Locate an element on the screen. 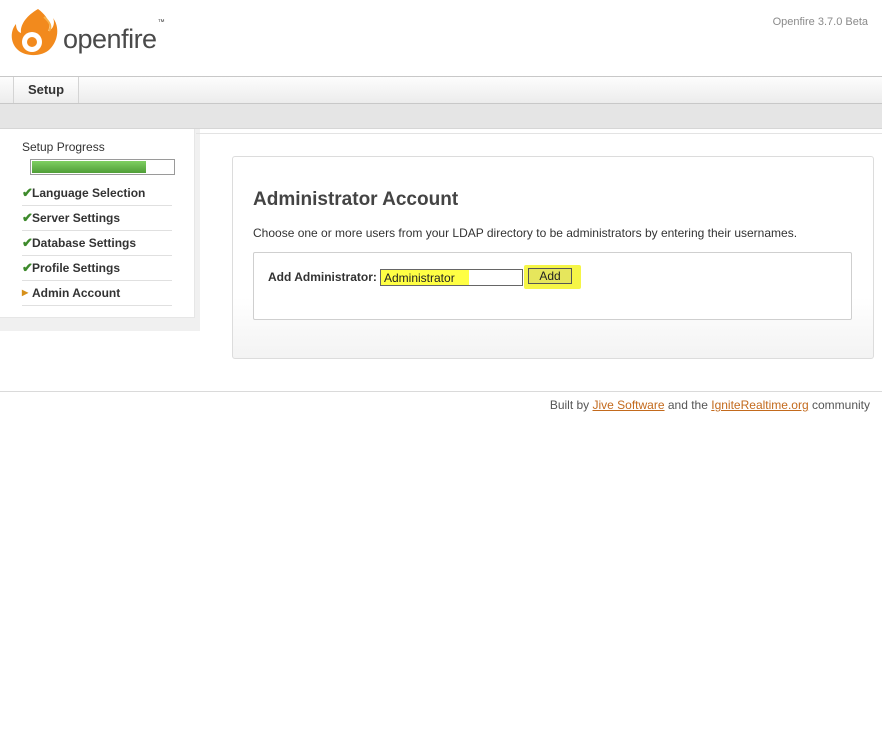 This screenshot has height=743, width=882. footer-divider is located at coordinates (441, 391).